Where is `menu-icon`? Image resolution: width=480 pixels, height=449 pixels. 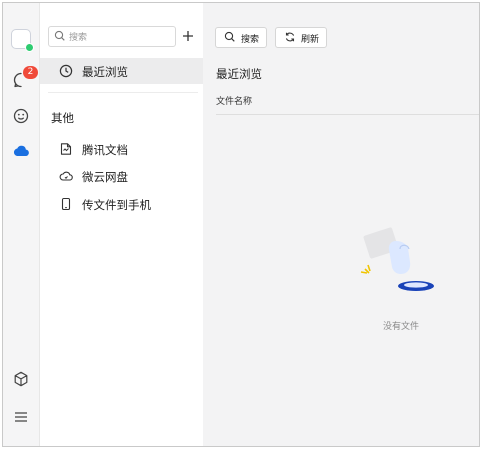
menu-icon is located at coordinates (21, 417).